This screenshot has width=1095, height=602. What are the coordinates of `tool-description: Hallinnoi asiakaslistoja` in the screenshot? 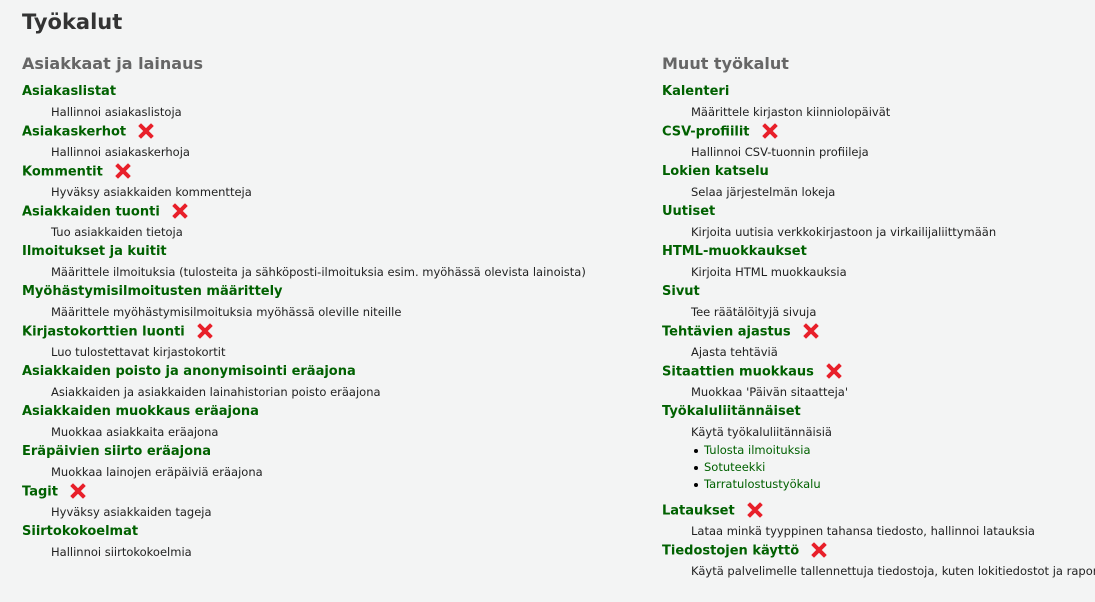 It's located at (116, 112).